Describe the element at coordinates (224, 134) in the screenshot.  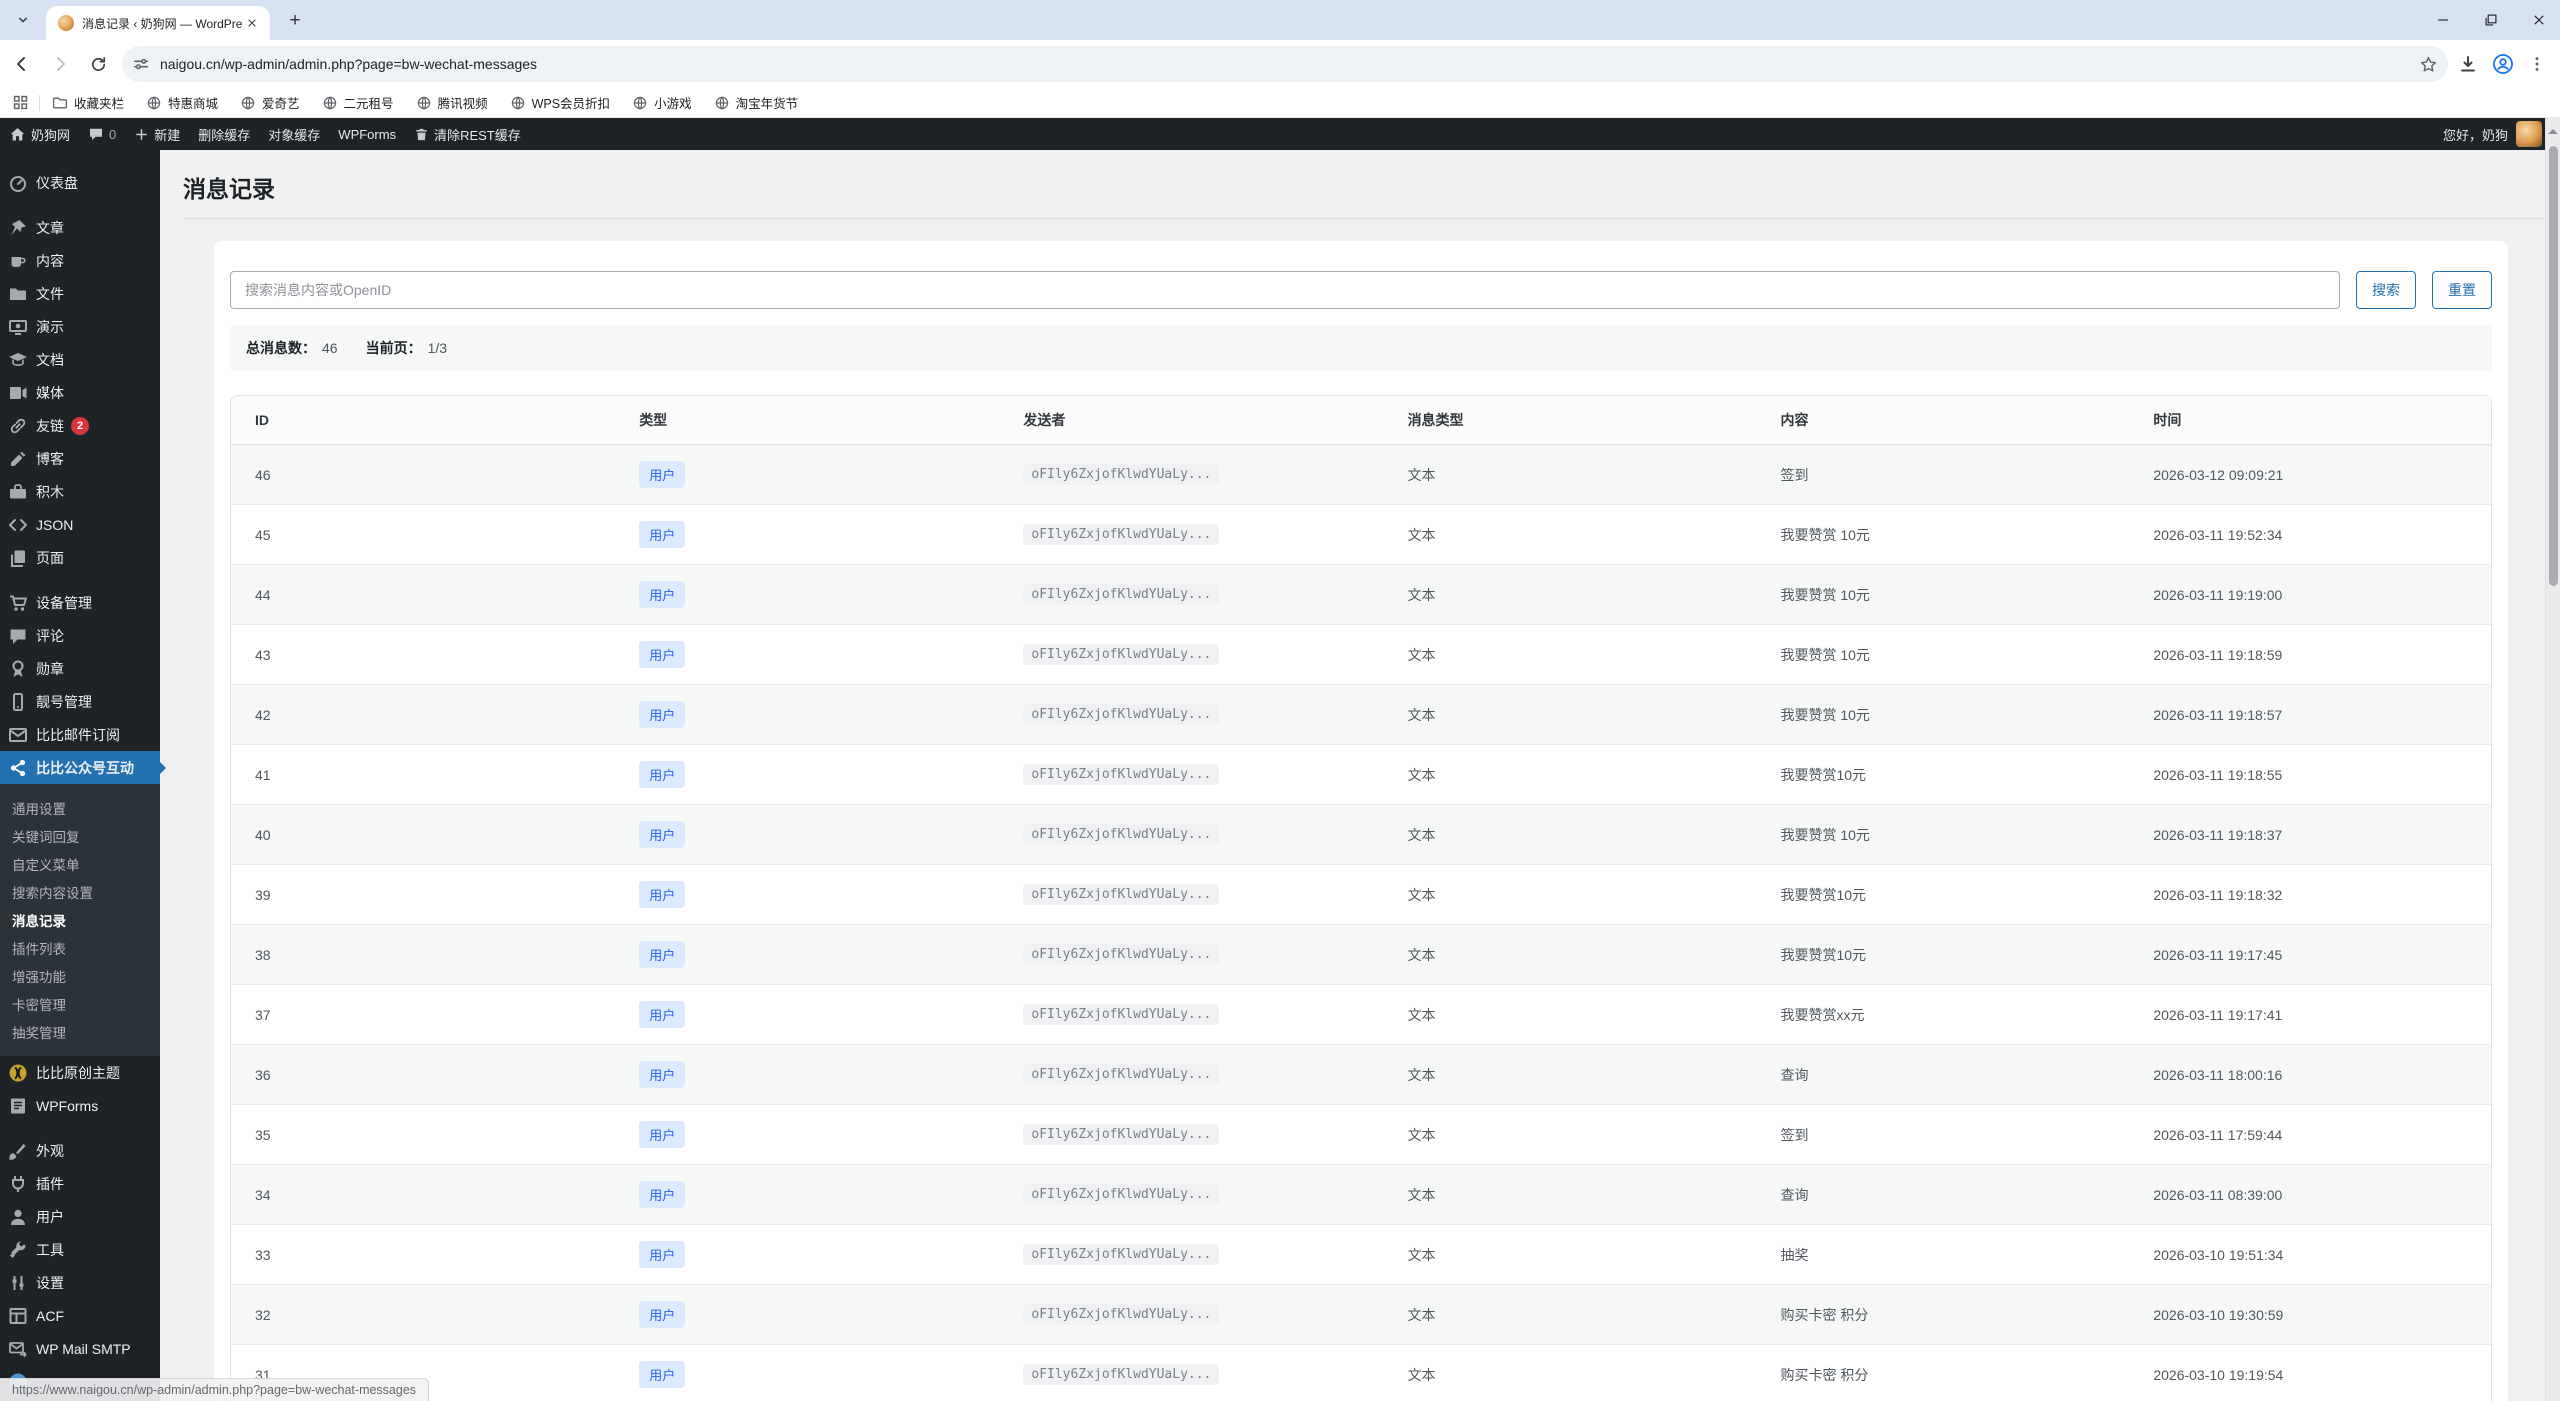
I see `adminbar-delete-cache: 删除缓存` at that location.